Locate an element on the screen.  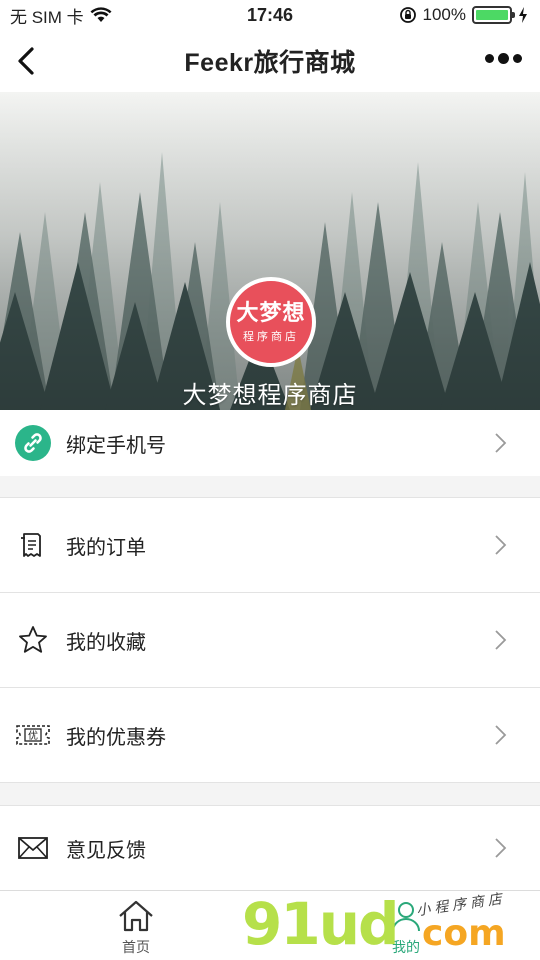
battery-icon is located at coordinates (493, 15).